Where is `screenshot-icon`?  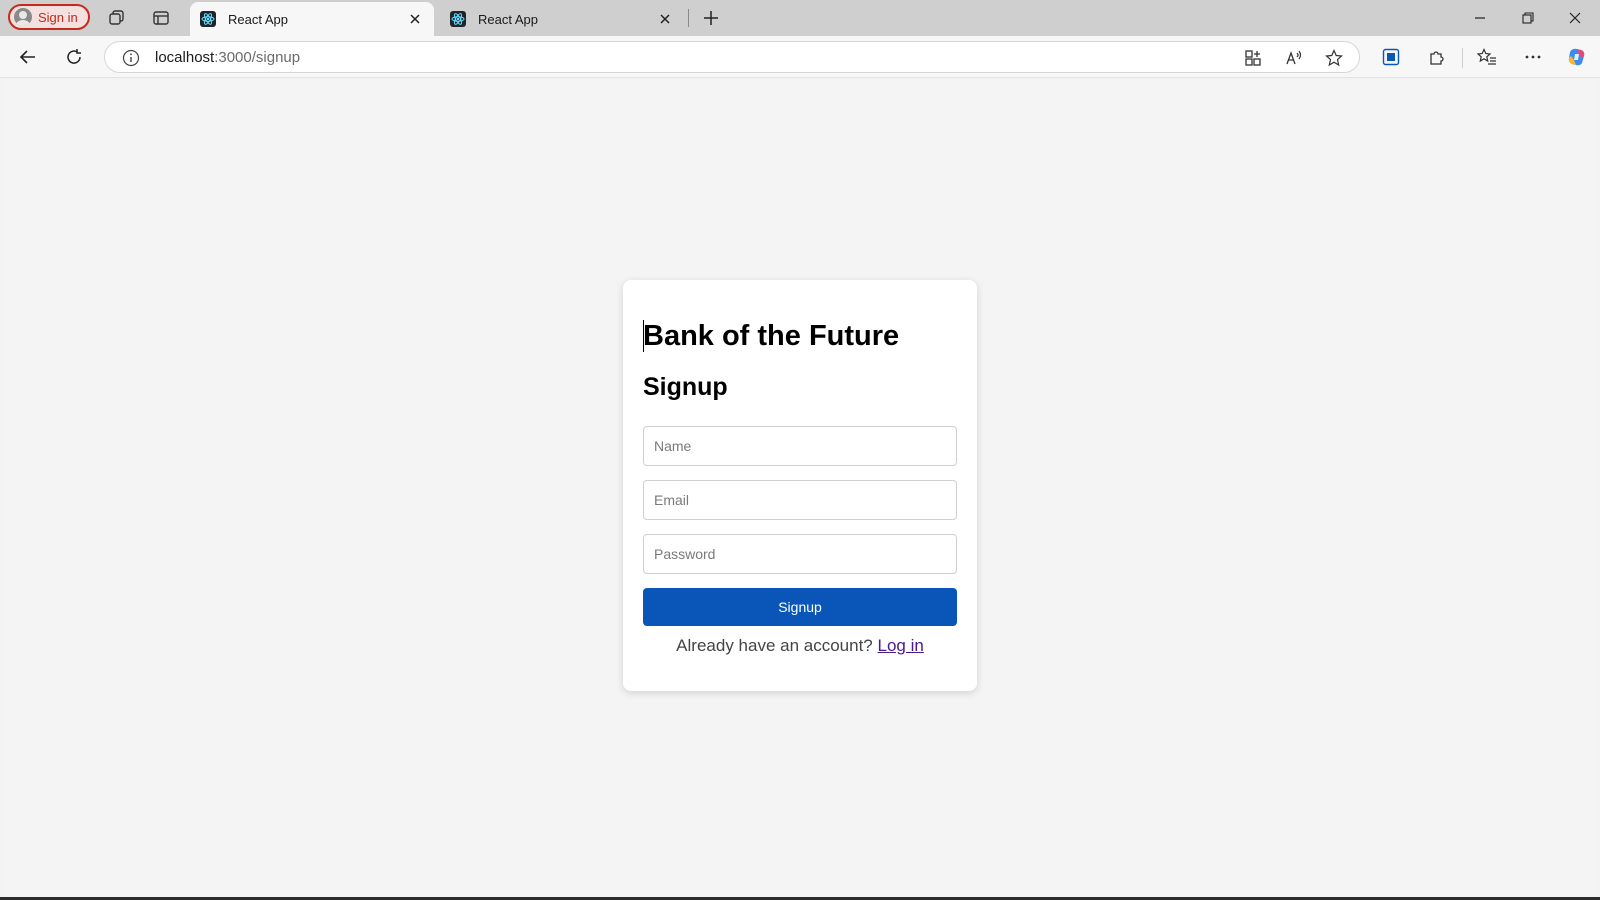
screenshot-icon is located at coordinates (1391, 57).